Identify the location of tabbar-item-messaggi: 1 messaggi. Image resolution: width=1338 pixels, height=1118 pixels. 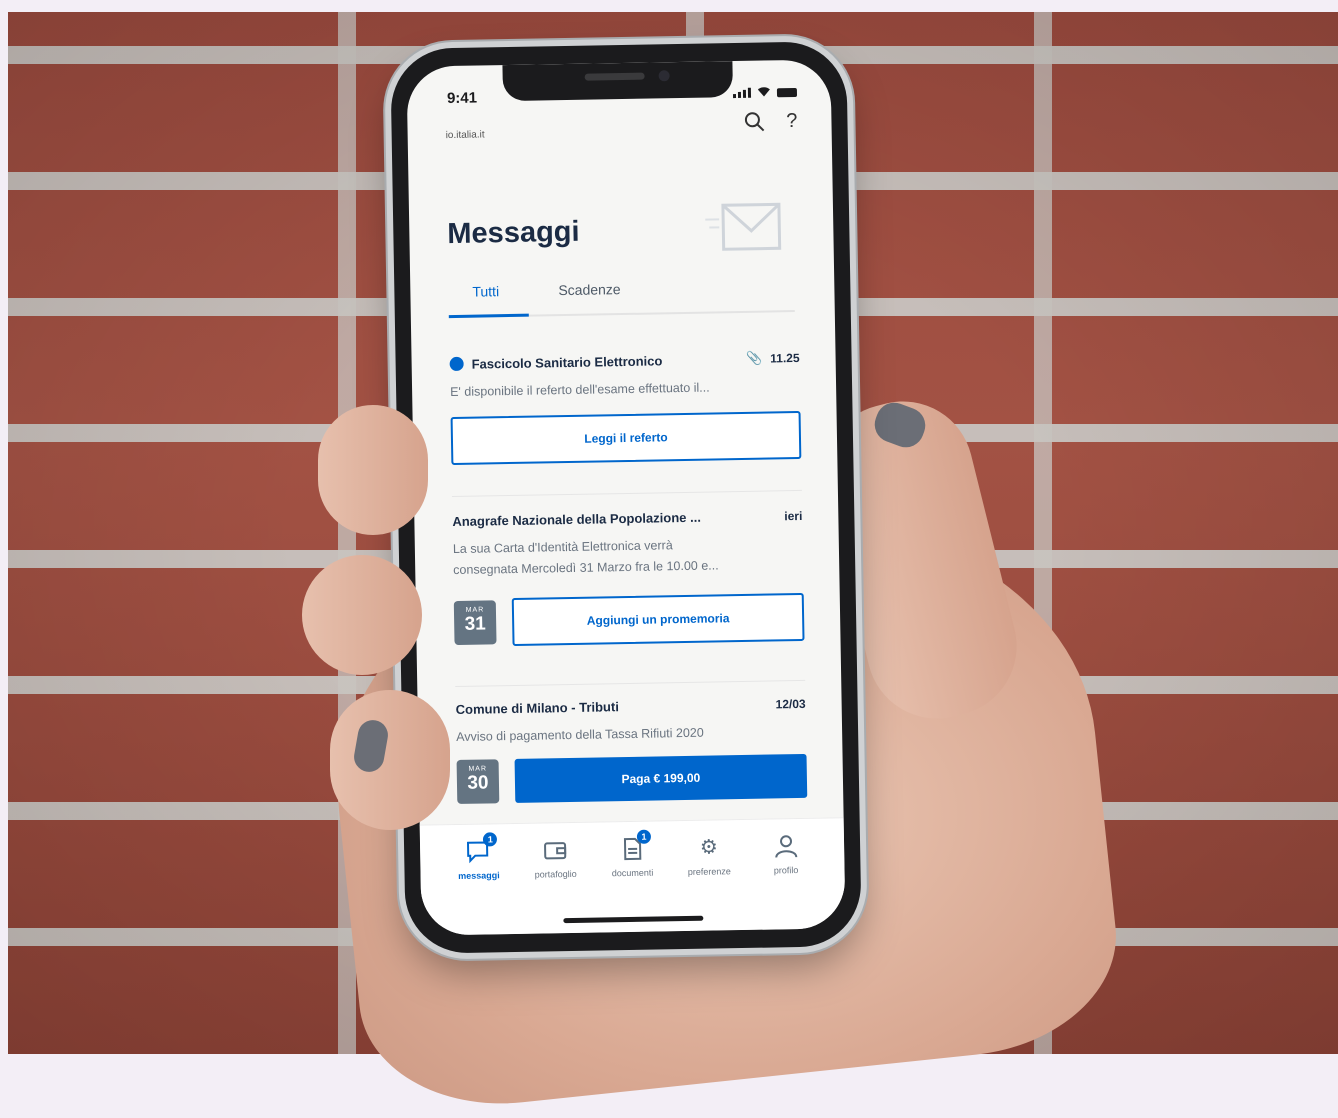
(478, 859).